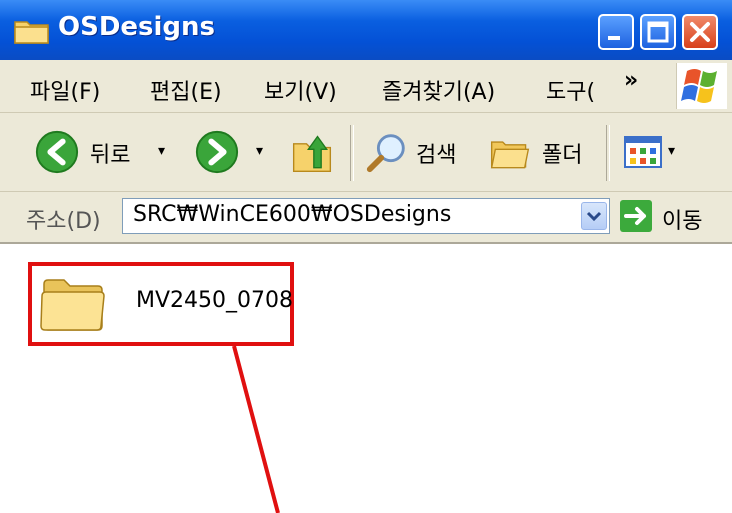 The image size is (732, 513). I want to click on minimize-icon, so click(614, 38).